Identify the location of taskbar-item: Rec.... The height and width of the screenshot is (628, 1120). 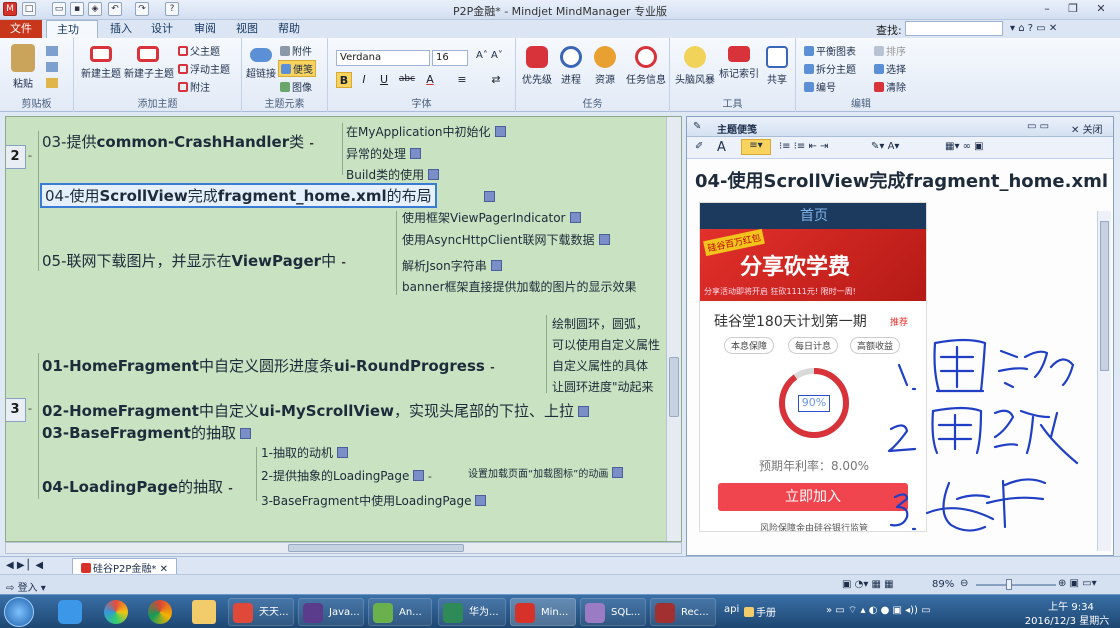
(683, 612).